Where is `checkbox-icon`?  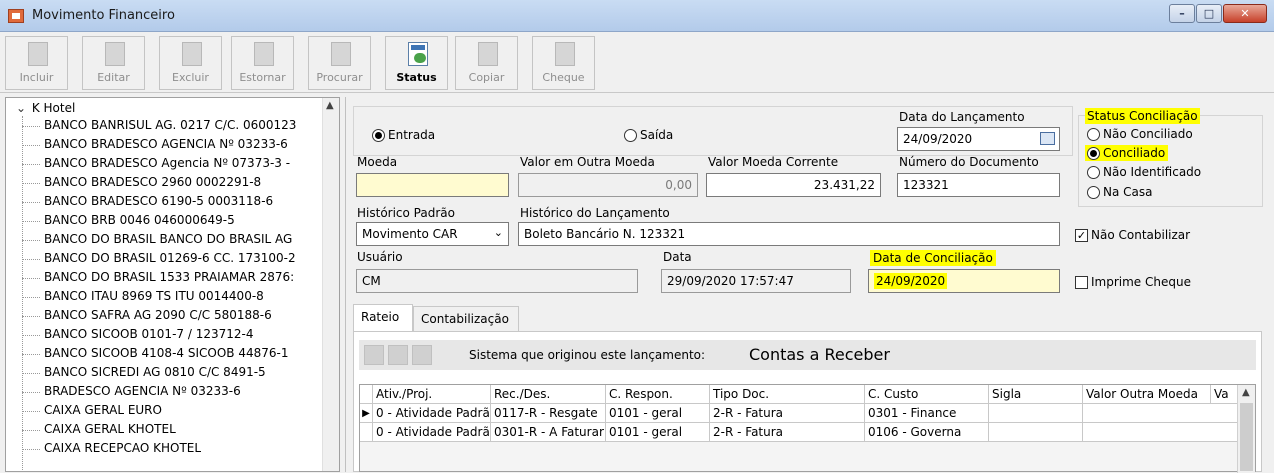
checkbox-icon is located at coordinates (1081, 282).